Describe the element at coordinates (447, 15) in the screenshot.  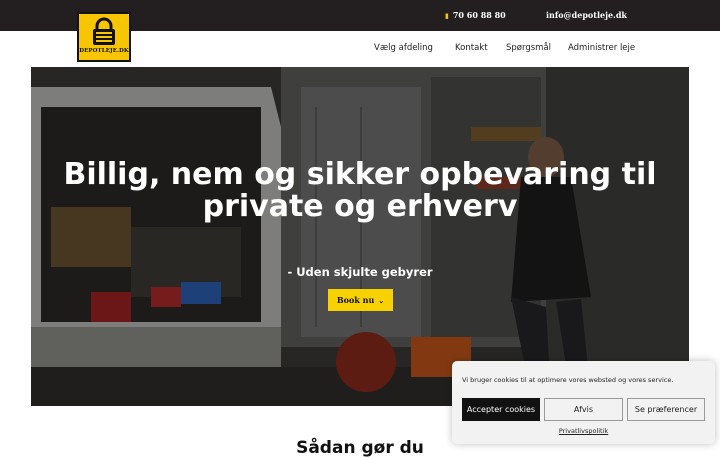
I see `phone-icon: ▮` at that location.